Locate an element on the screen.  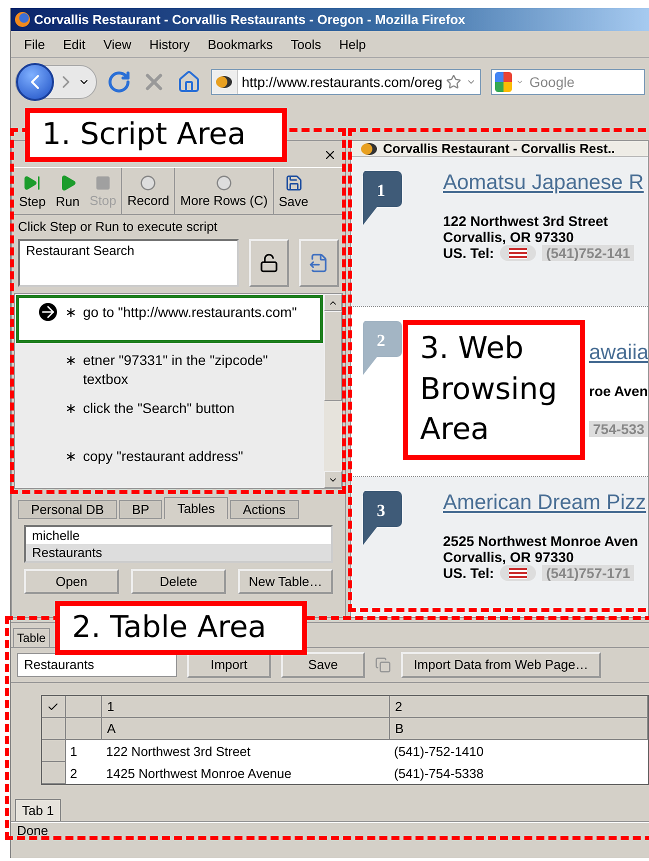
sheet-tab: Tab 1 is located at coordinates (38, 810).